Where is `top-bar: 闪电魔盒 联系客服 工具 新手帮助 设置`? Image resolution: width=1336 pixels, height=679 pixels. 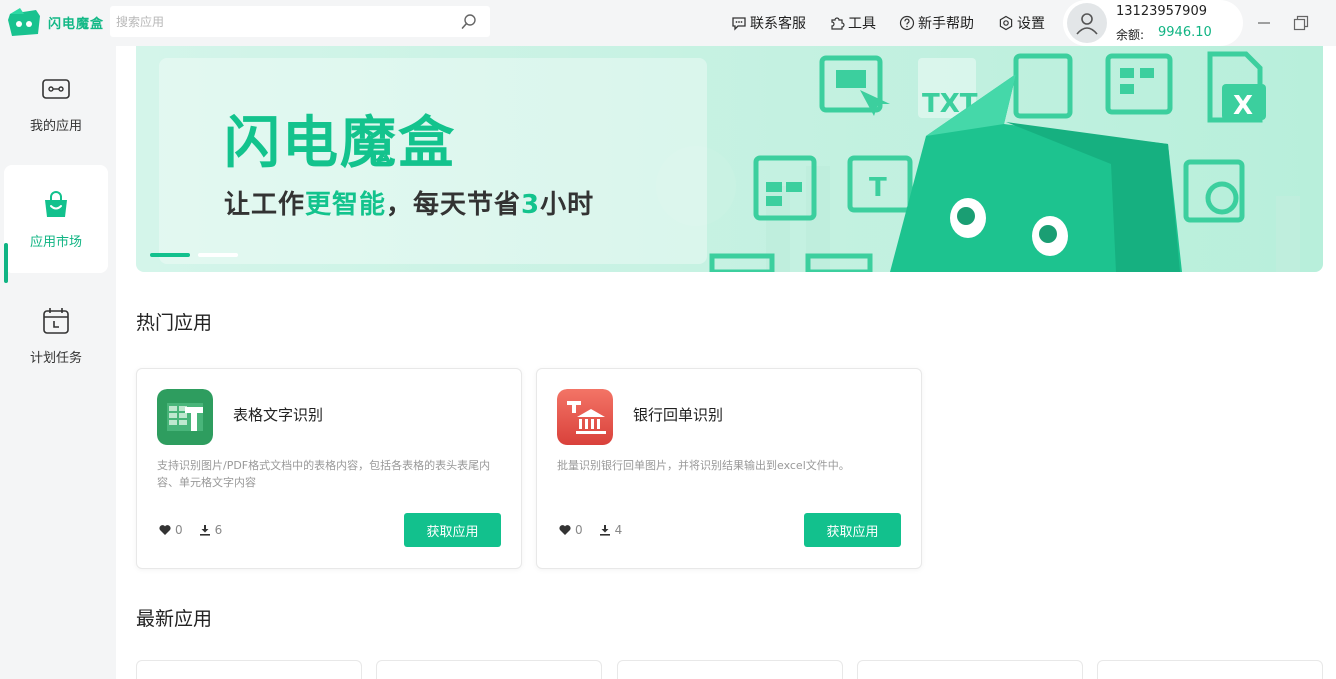 top-bar: 闪电魔盒 联系客服 工具 新手帮助 设置 is located at coordinates (668, 23).